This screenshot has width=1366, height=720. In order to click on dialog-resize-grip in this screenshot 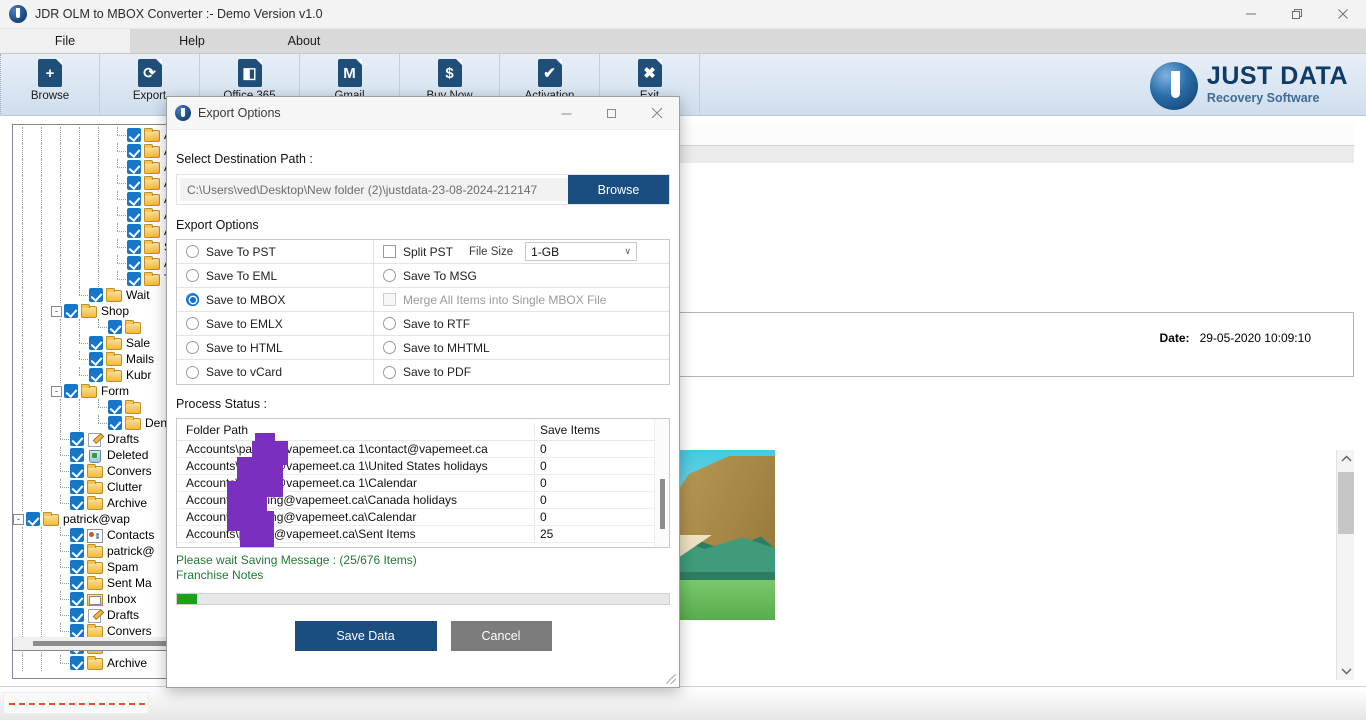, I will do `click(671, 679)`.